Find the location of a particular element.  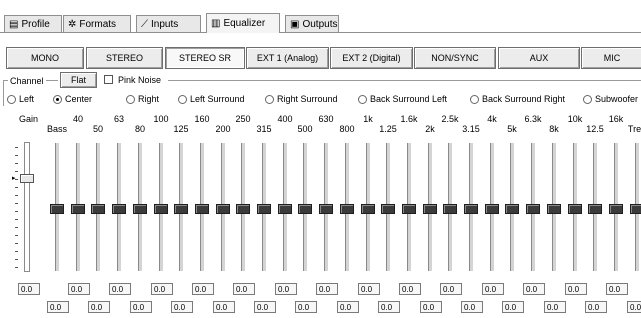

band-label: 40 is located at coordinates (77, 119).